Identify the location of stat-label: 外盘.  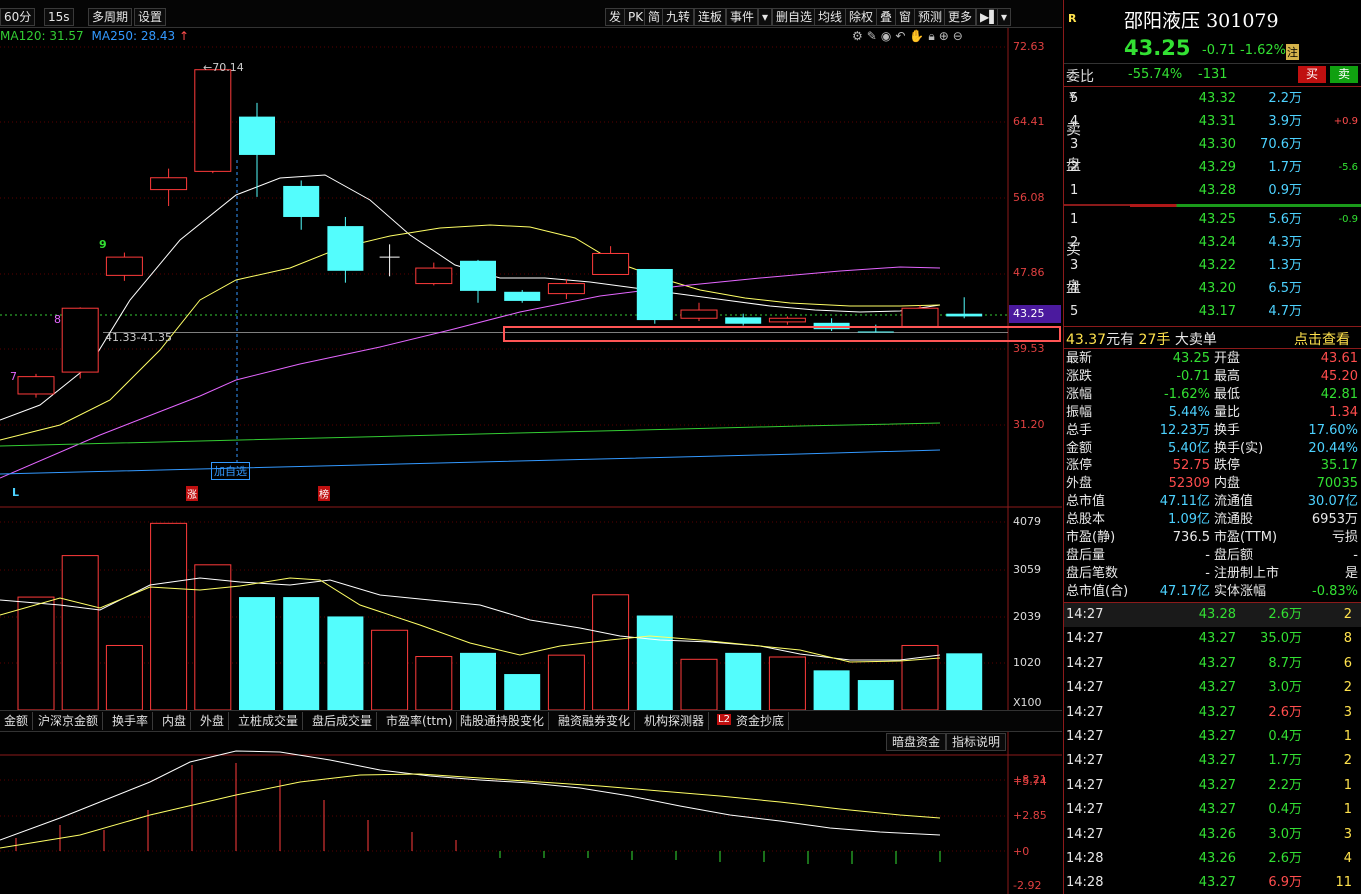
(1079, 484).